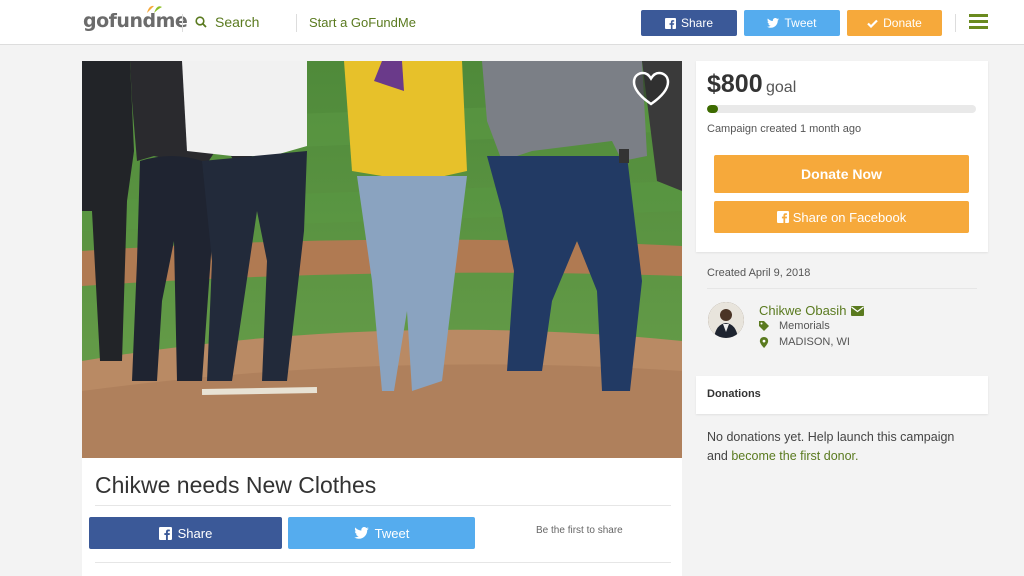  I want to click on tag-icon, so click(764, 326).